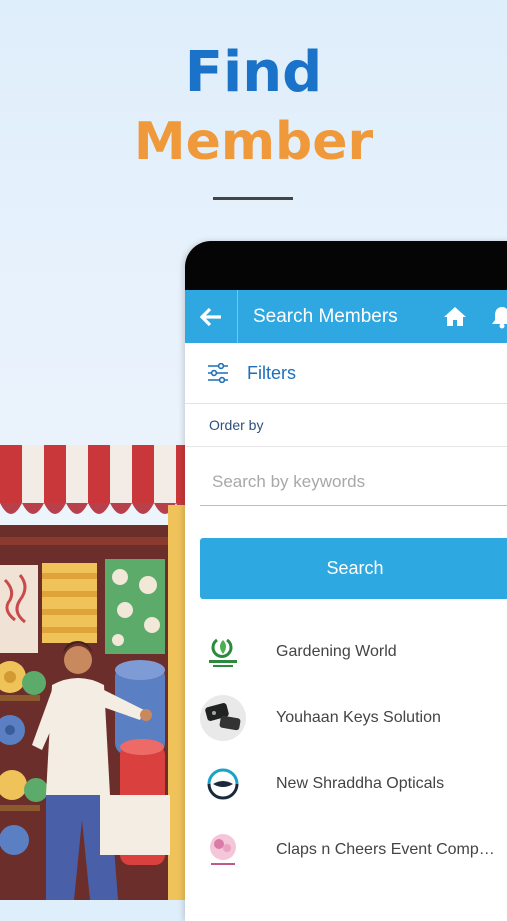 The height and width of the screenshot is (921, 507). Describe the element at coordinates (253, 198) in the screenshot. I see `hero-divider` at that location.